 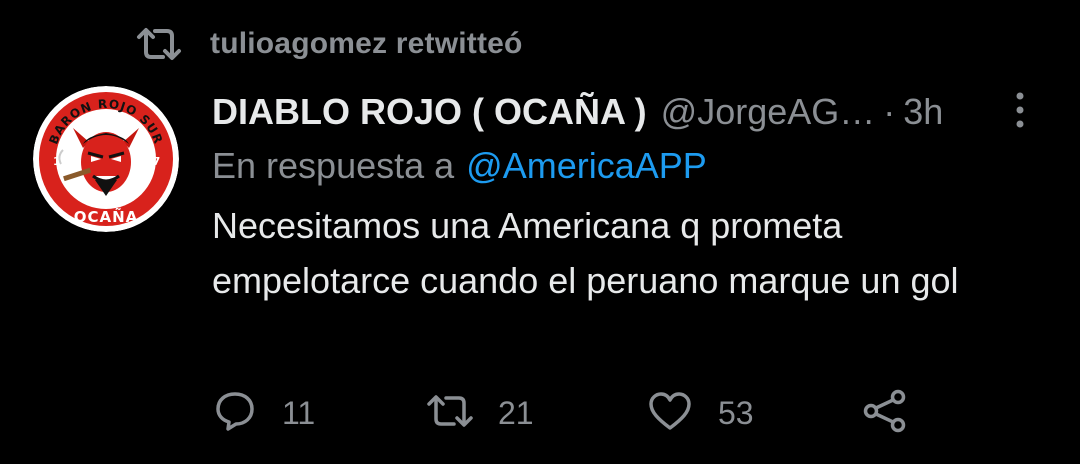 I want to click on tweet-header: DIABLO ROJO ( OCAÑA ) @JorgeAG… · 3h, so click(x=612, y=112).